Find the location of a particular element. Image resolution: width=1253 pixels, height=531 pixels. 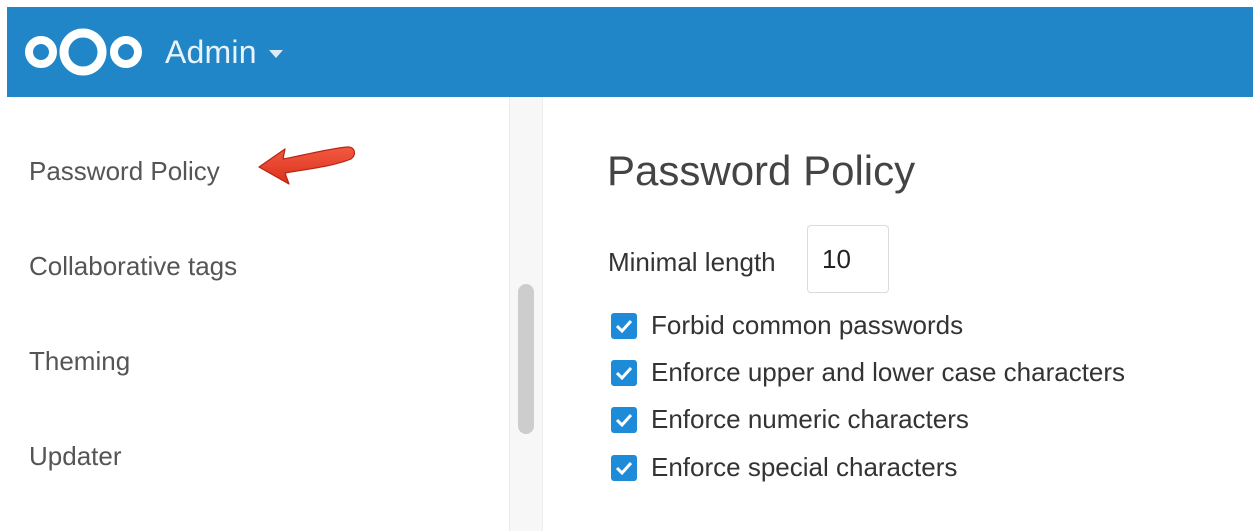

option-label: Enforce numeric characters is located at coordinates (810, 419).